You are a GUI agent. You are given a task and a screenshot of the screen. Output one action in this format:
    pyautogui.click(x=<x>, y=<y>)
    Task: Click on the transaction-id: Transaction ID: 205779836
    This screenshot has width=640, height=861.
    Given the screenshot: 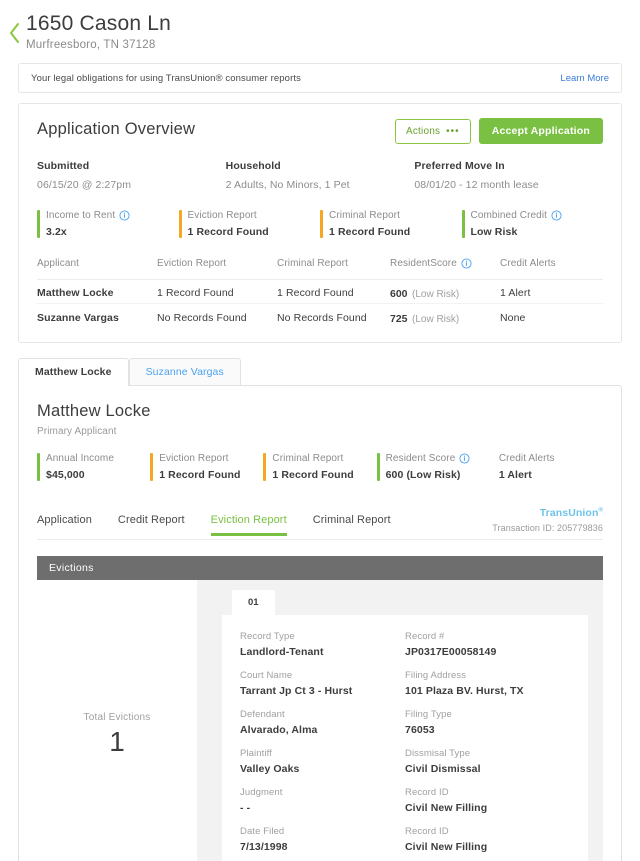 What is the action you would take?
    pyautogui.click(x=547, y=528)
    